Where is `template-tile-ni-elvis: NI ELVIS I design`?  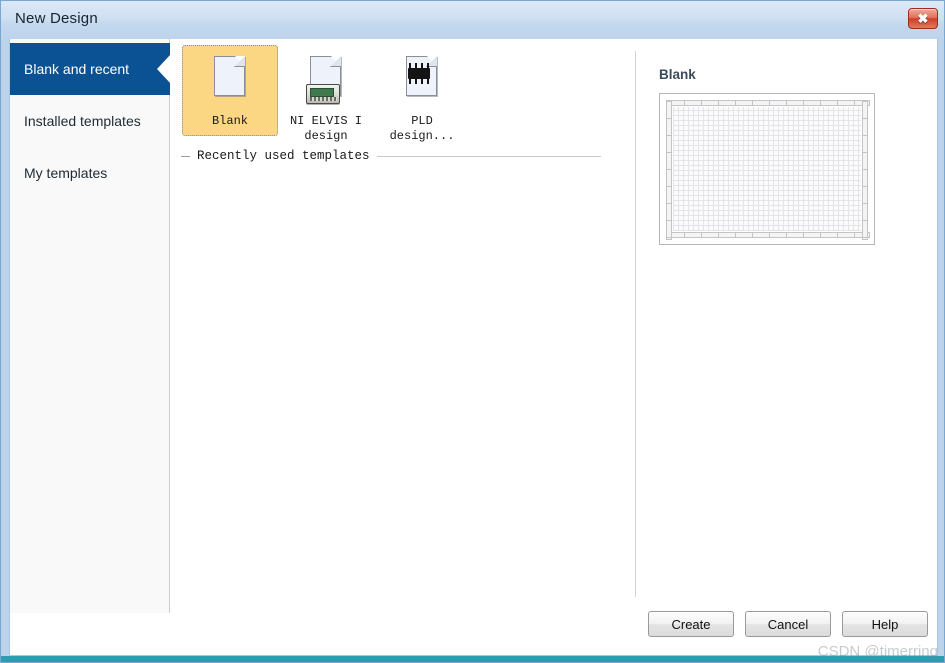
template-tile-ni-elvis: NI ELVIS I design is located at coordinates (326, 98).